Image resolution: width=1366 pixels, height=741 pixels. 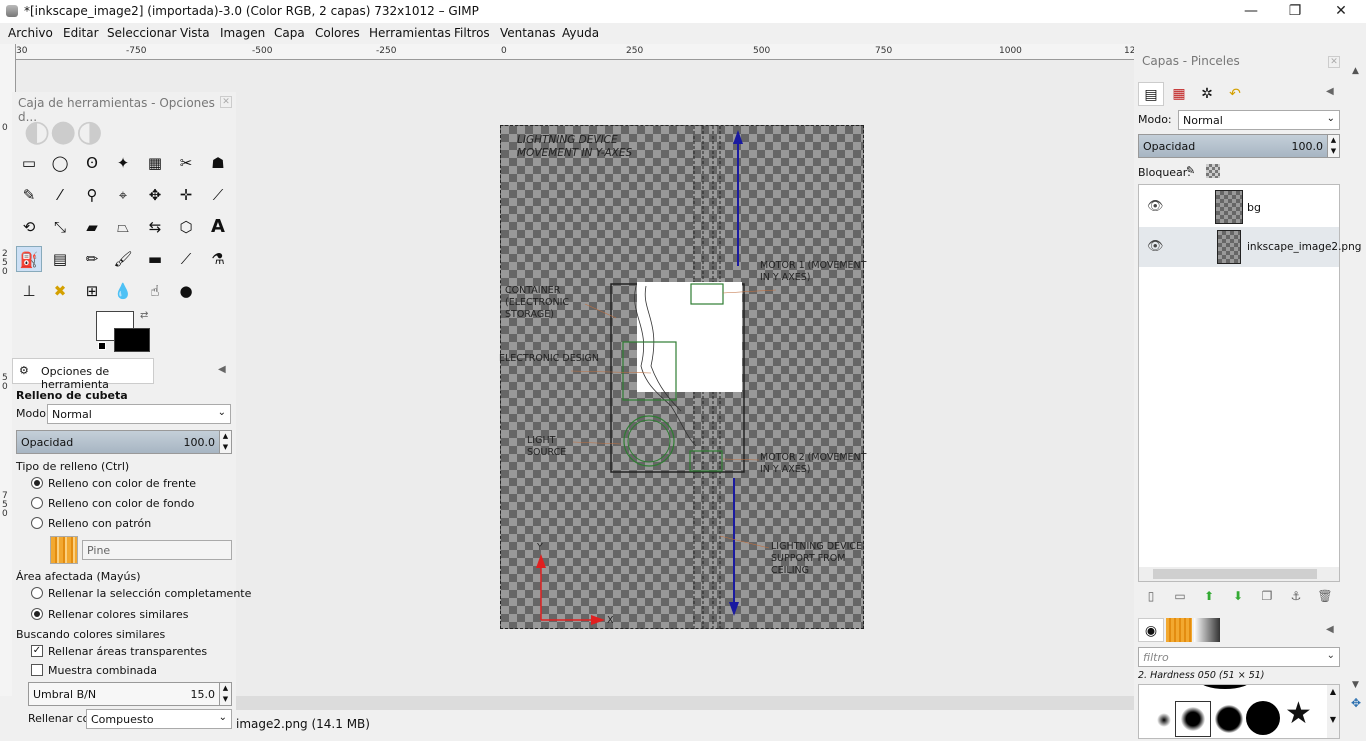 I want to click on anchor-layer-icon: ⚓, so click(x=1296, y=596).